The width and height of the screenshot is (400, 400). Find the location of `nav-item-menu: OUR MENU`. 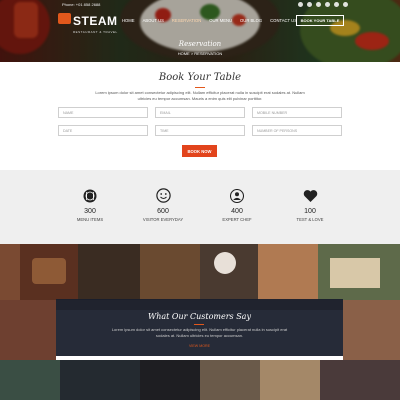

nav-item-menu: OUR MENU is located at coordinates (220, 20).